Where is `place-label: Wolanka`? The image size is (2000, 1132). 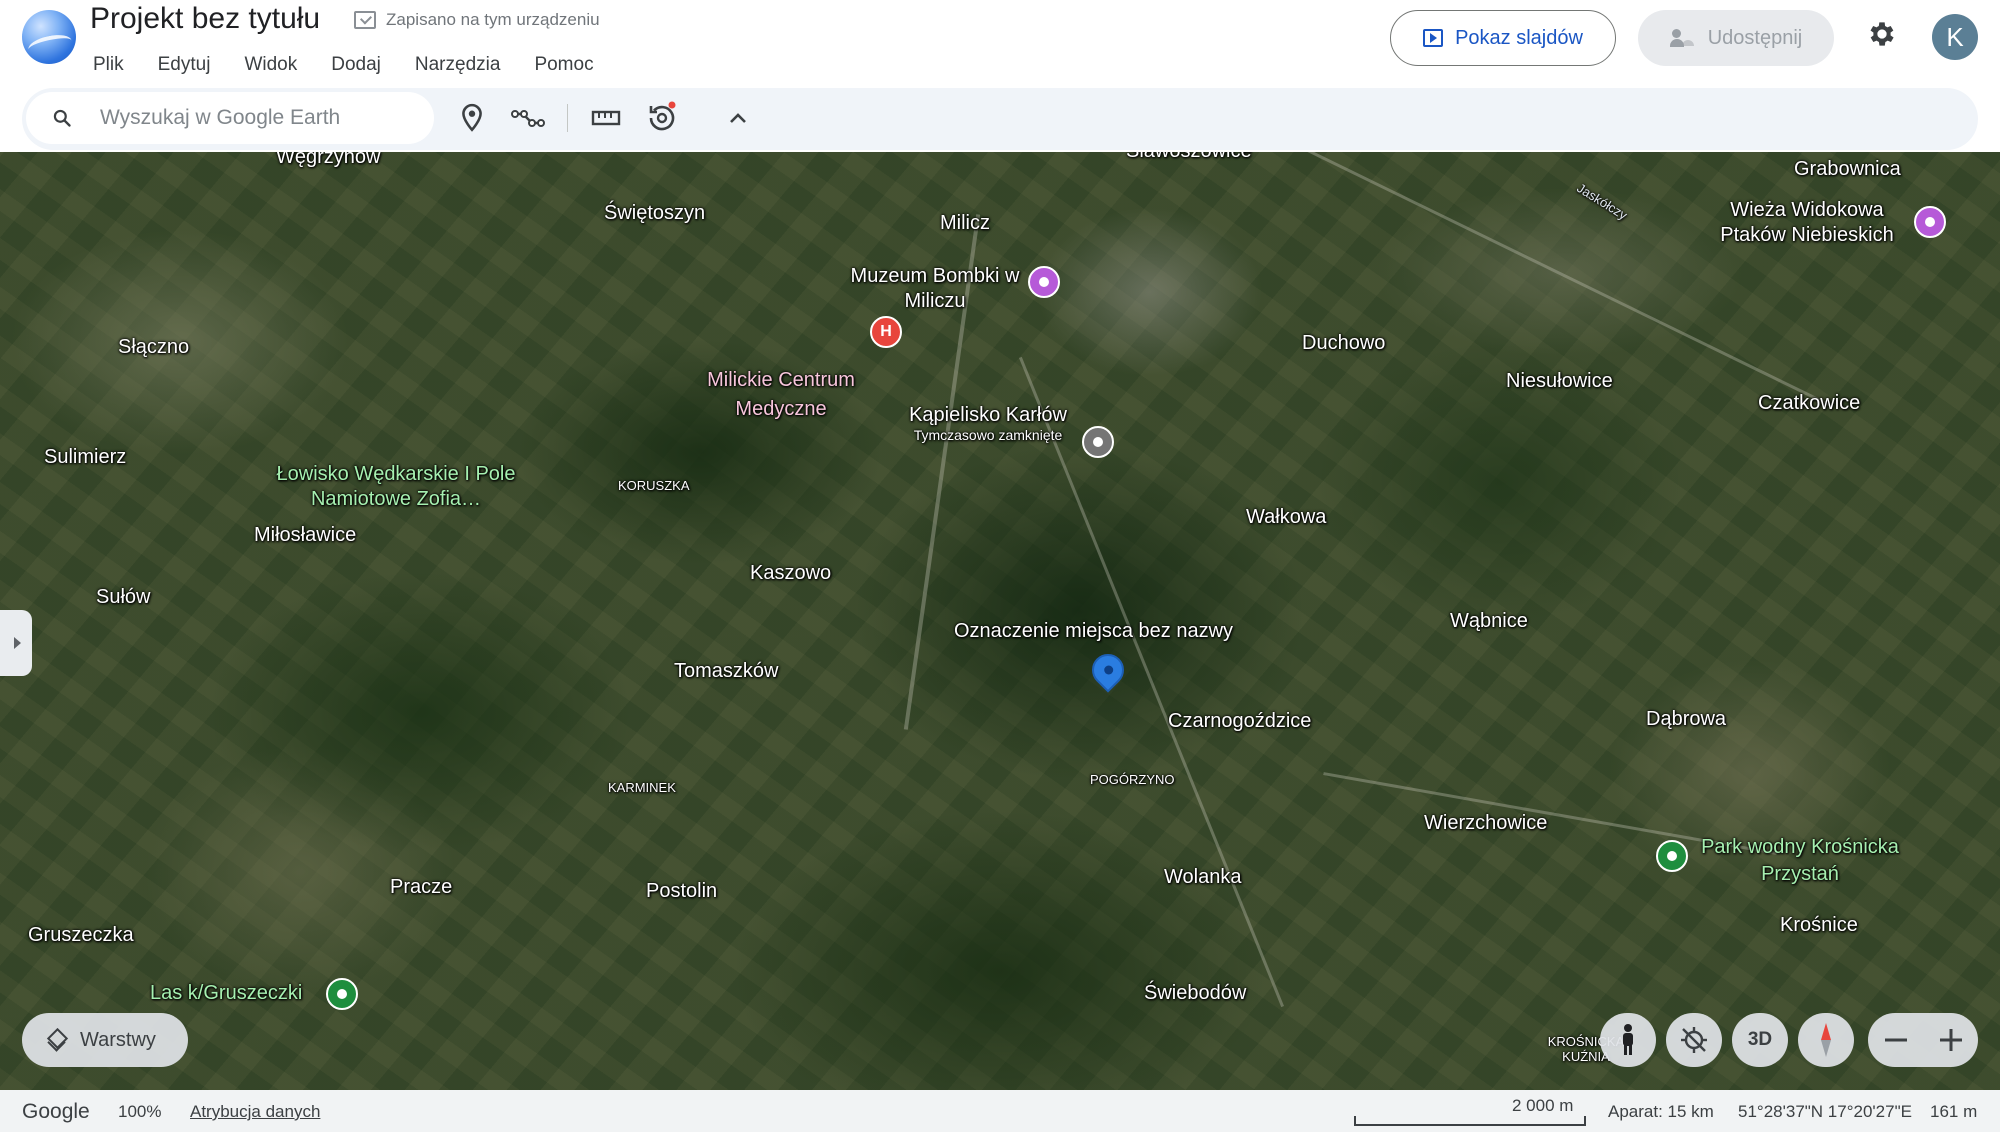
place-label: Wolanka is located at coordinates (1202, 877).